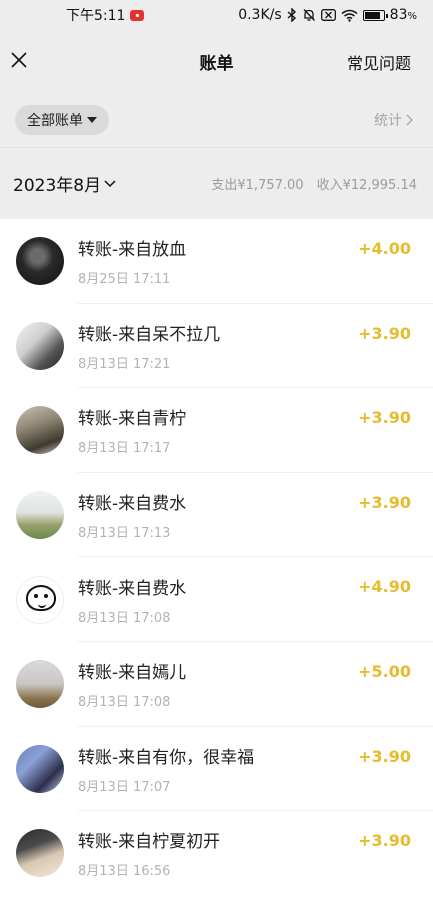 This screenshot has height=911, width=433. I want to click on month-summary-row: 2023年8月 支出¥1,757.00 收入¥12,995.14, so click(216, 183).